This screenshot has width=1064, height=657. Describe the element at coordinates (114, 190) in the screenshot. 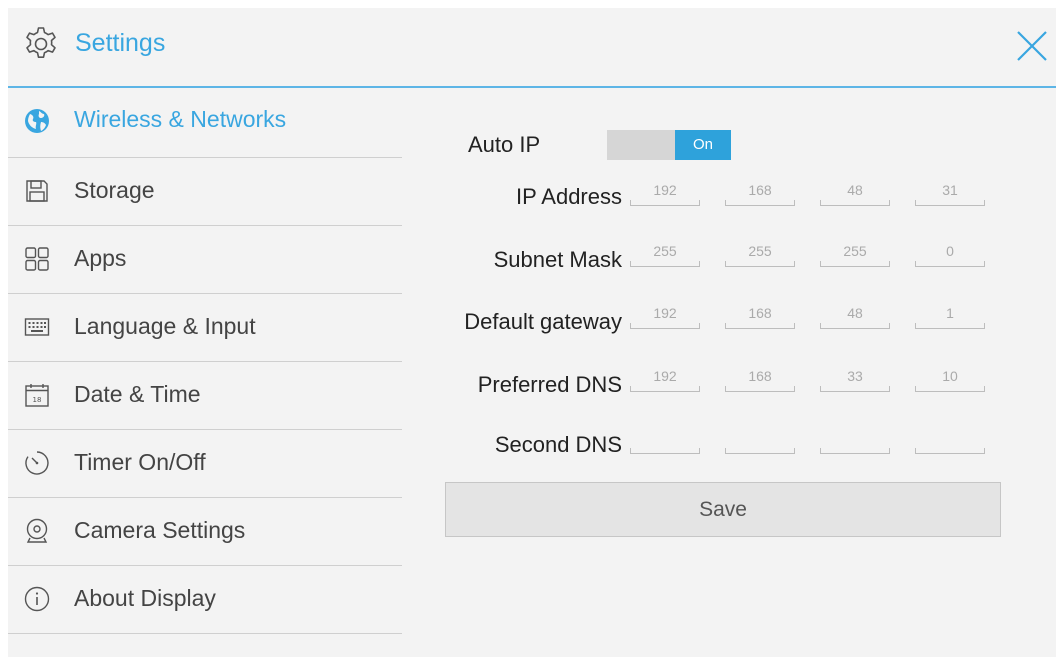

I see `sidebar-item-label: Storage` at that location.